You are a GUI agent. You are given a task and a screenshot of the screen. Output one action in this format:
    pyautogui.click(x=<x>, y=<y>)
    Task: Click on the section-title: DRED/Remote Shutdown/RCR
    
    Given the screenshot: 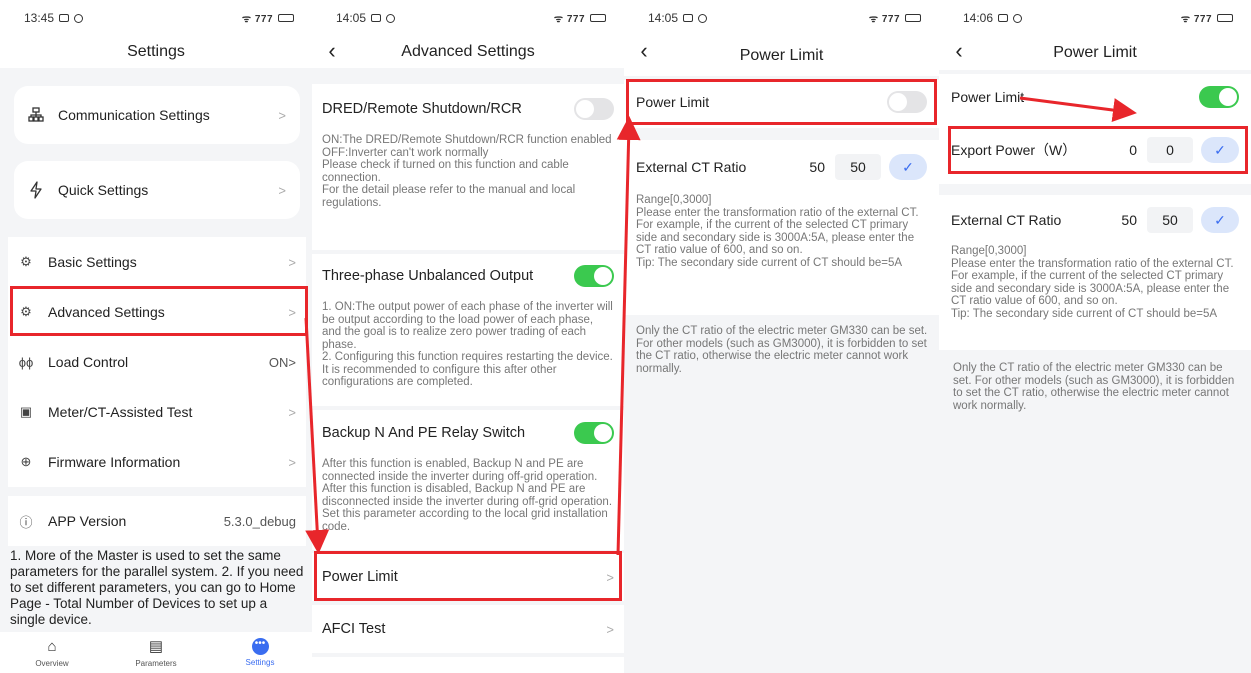 What is the action you would take?
    pyautogui.click(x=422, y=109)
    